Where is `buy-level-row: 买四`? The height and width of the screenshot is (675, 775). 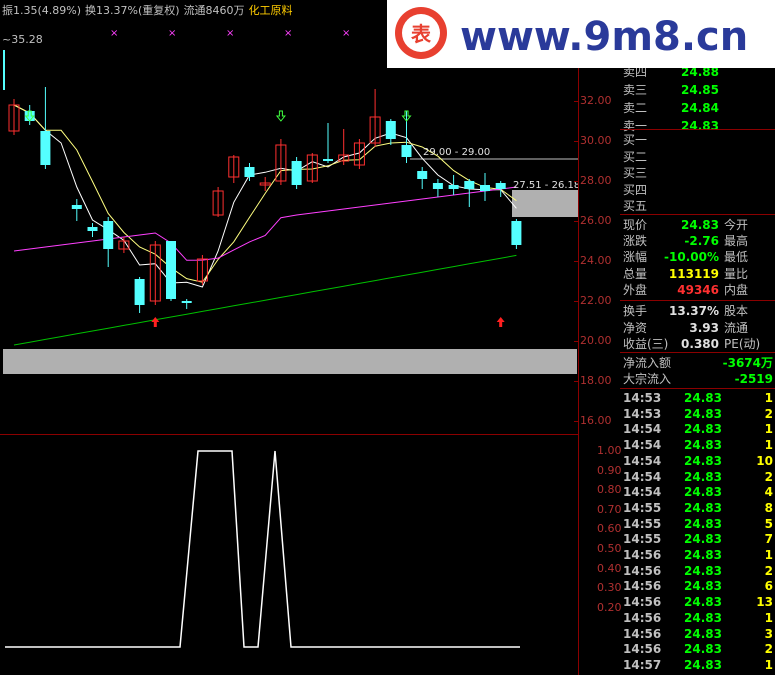 buy-level-row: 买四 is located at coordinates (697, 190).